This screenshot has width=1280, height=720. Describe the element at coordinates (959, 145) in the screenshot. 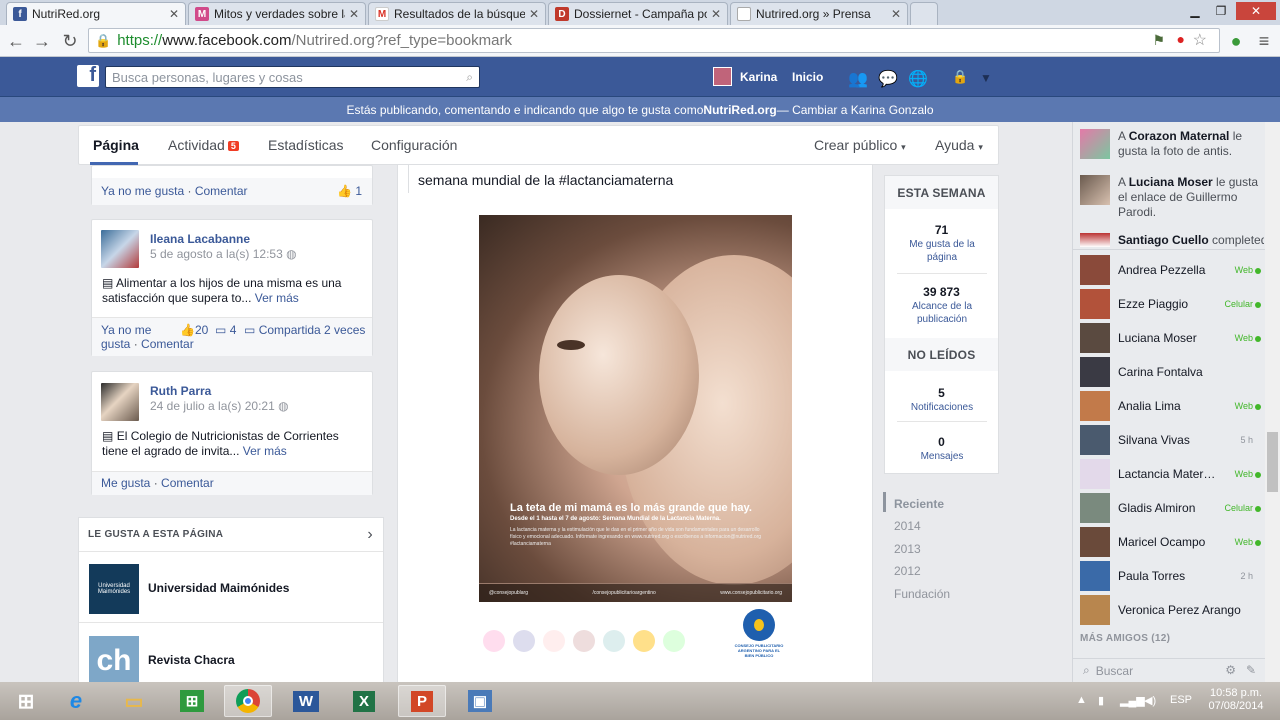

I see `ayuda-dropdown: Ayuda ▾` at that location.